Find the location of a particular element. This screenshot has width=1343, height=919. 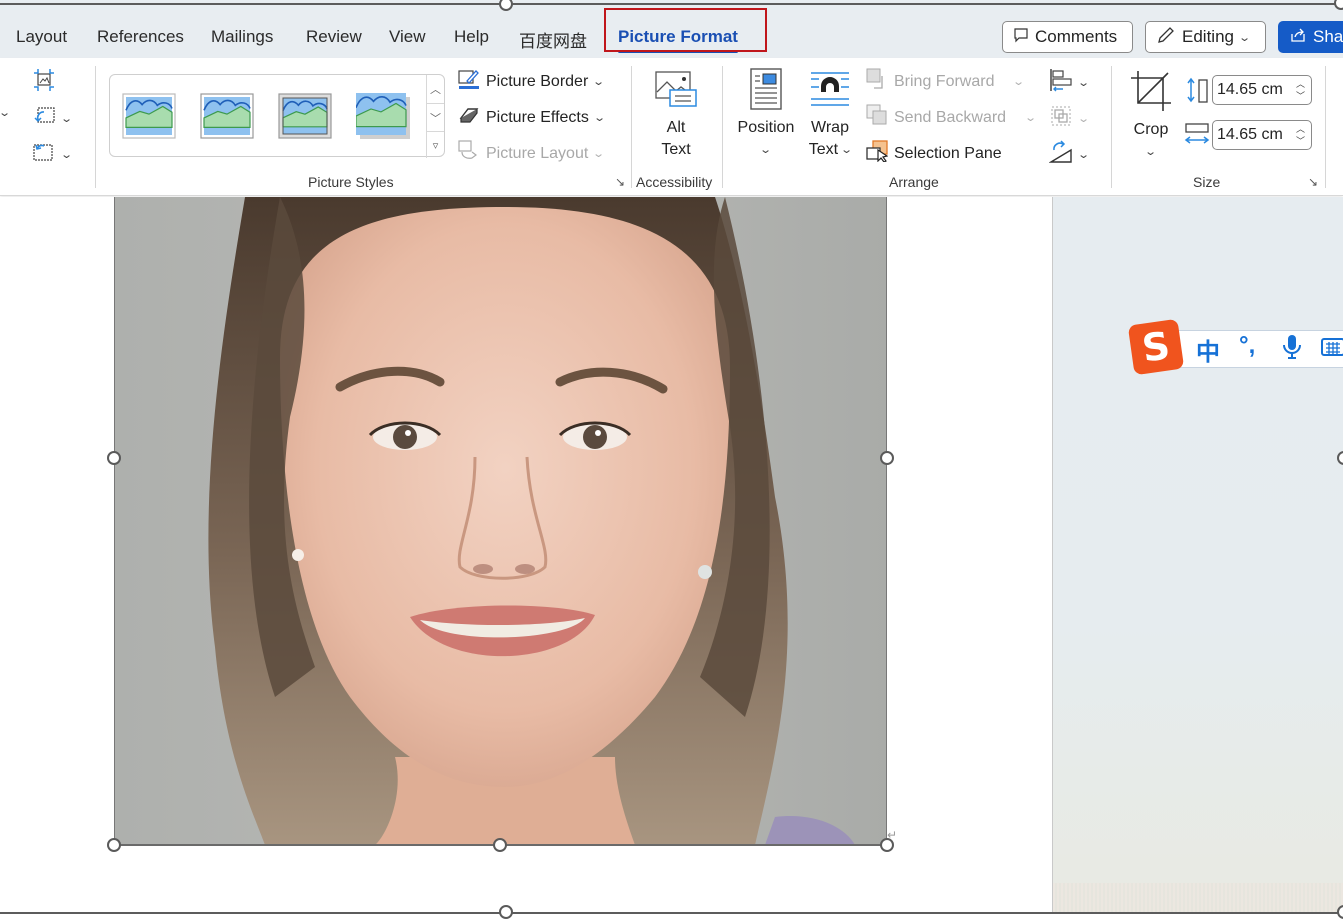

tab-picture-format: Picture Format is located at coordinates (678, 40).